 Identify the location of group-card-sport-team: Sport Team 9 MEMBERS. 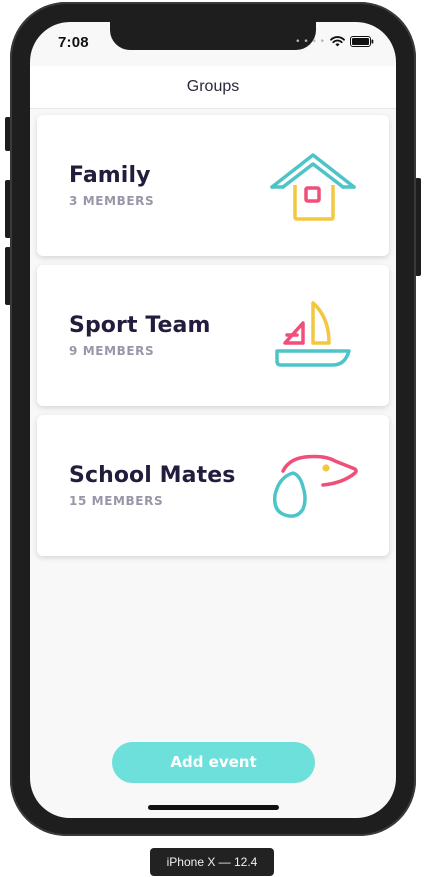
(213, 335).